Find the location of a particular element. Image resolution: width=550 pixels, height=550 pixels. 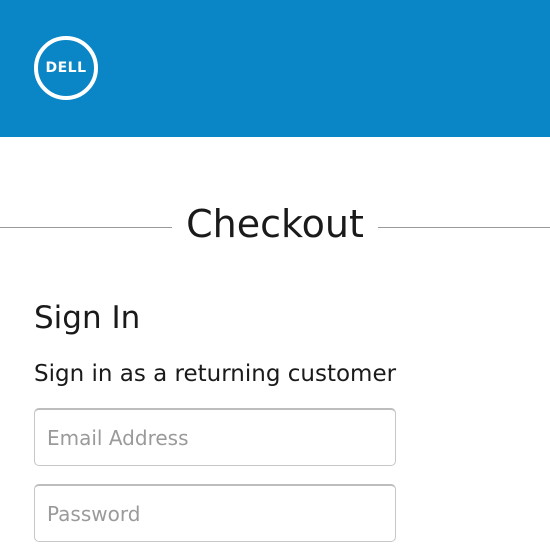

page-title: Checkout is located at coordinates (275, 224).